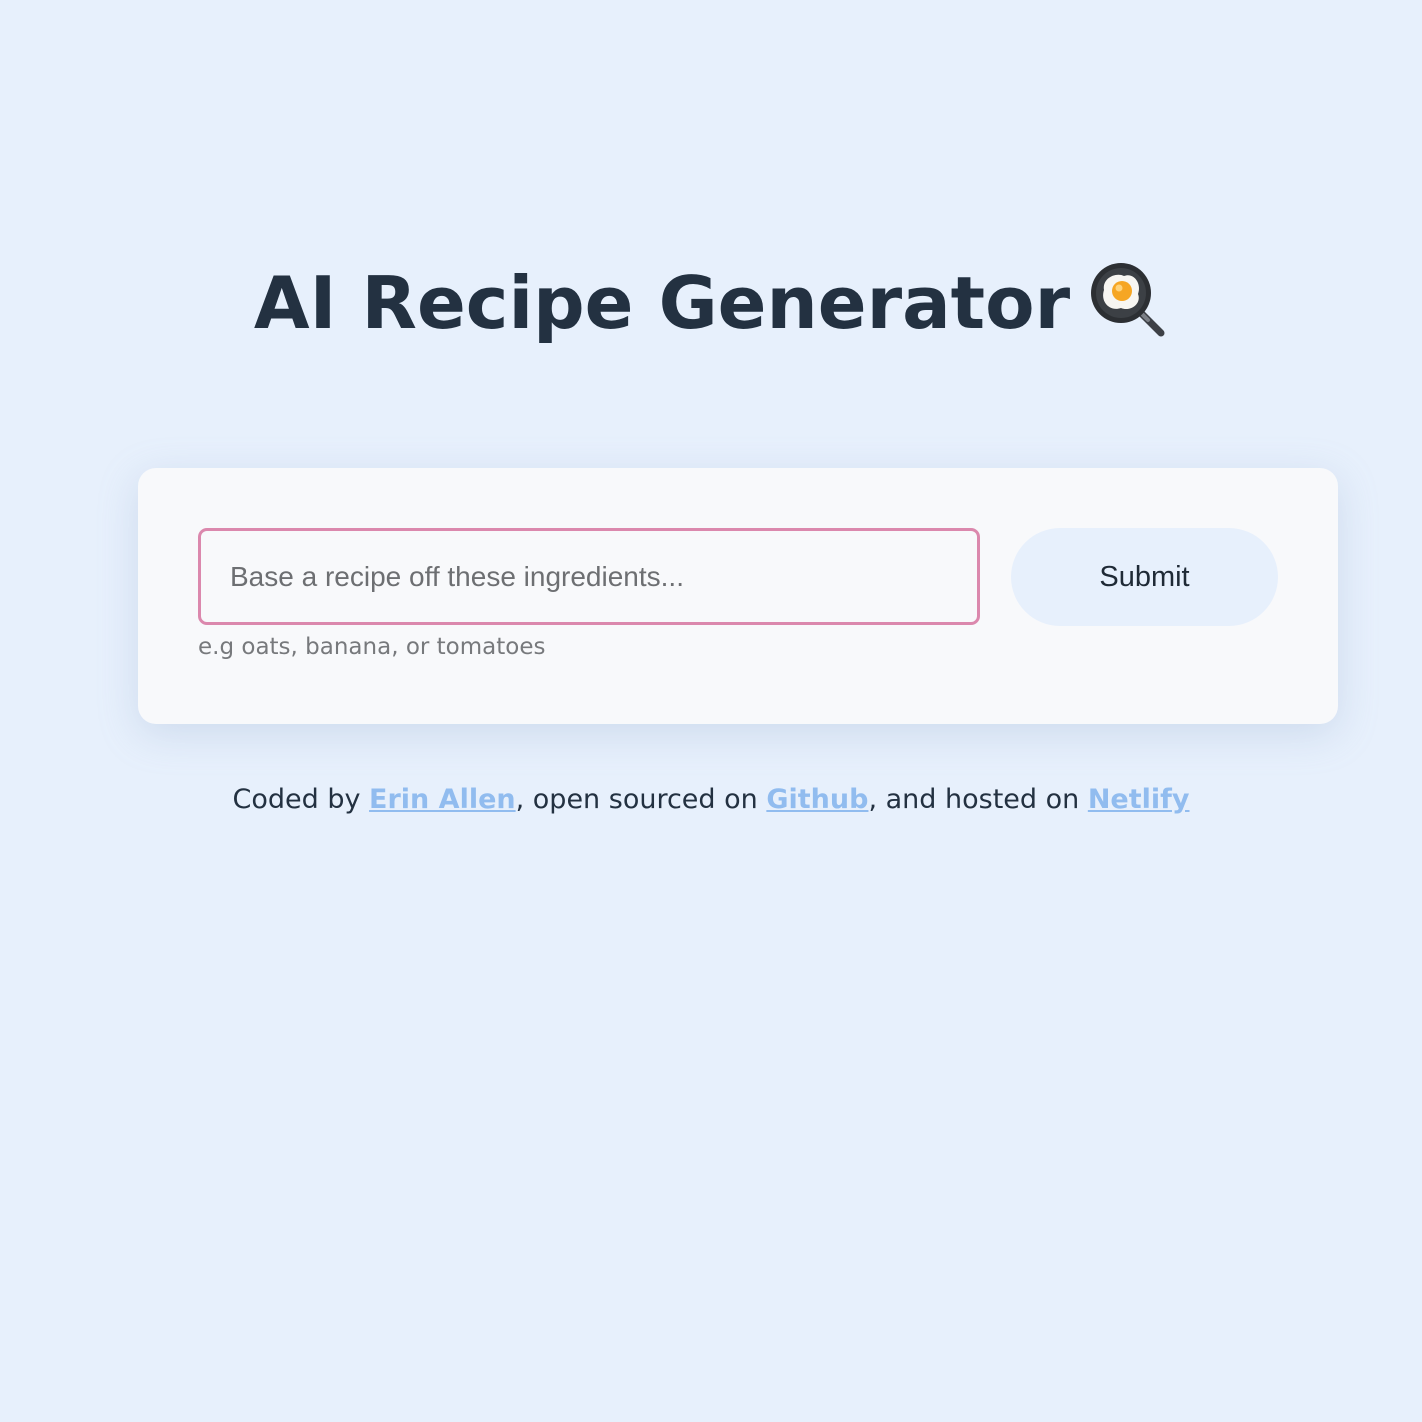 This screenshot has height=1422, width=1422. I want to click on footer-prefix: Coded by, so click(301, 799).